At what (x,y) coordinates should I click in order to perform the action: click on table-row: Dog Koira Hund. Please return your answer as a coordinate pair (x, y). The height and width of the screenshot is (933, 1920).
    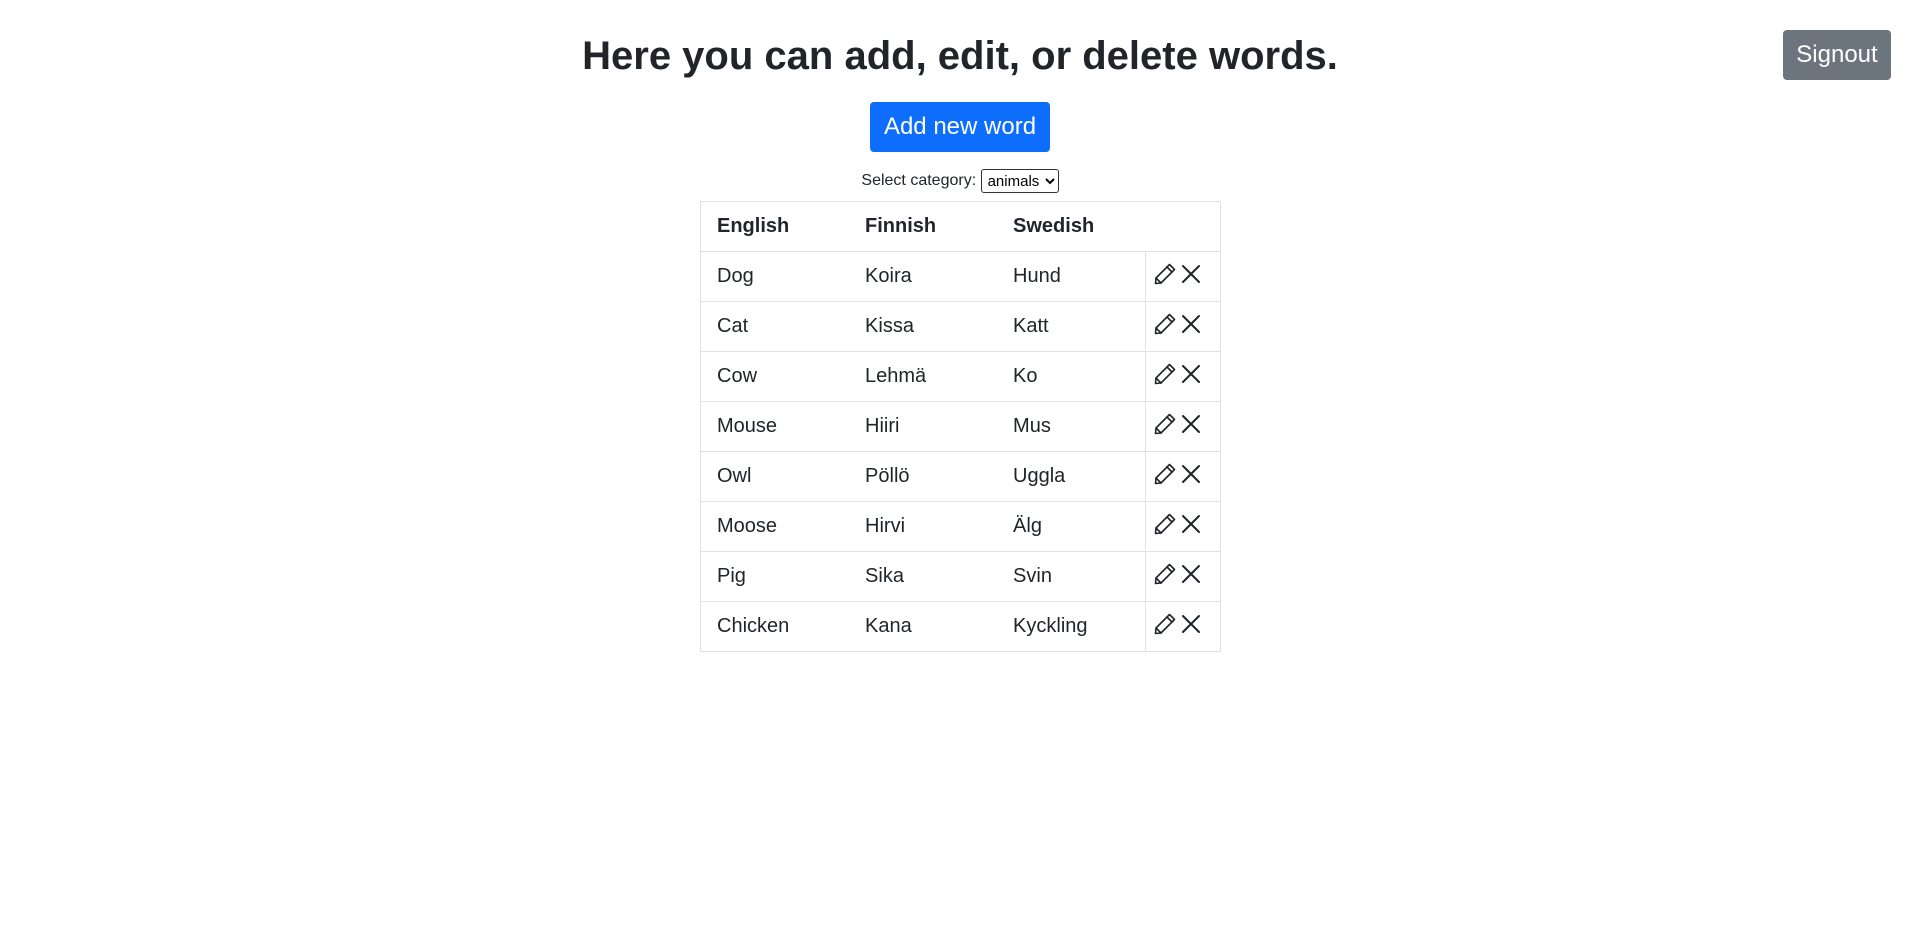
    Looking at the image, I should click on (960, 276).